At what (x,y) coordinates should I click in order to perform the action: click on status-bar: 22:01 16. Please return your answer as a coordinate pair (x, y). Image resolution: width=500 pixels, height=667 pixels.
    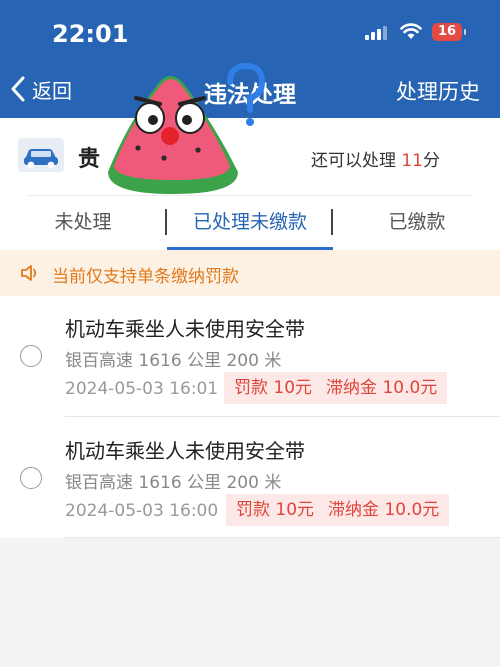
    Looking at the image, I should click on (250, 31).